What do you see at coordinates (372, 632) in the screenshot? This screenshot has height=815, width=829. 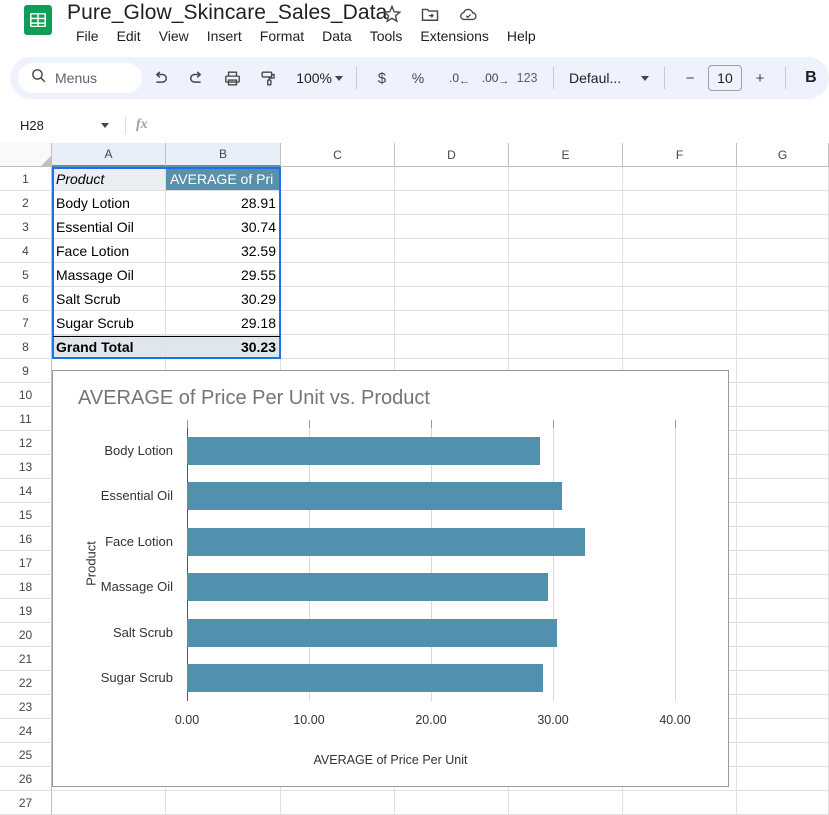 I see `chart-bar-salt-scrub` at bounding box center [372, 632].